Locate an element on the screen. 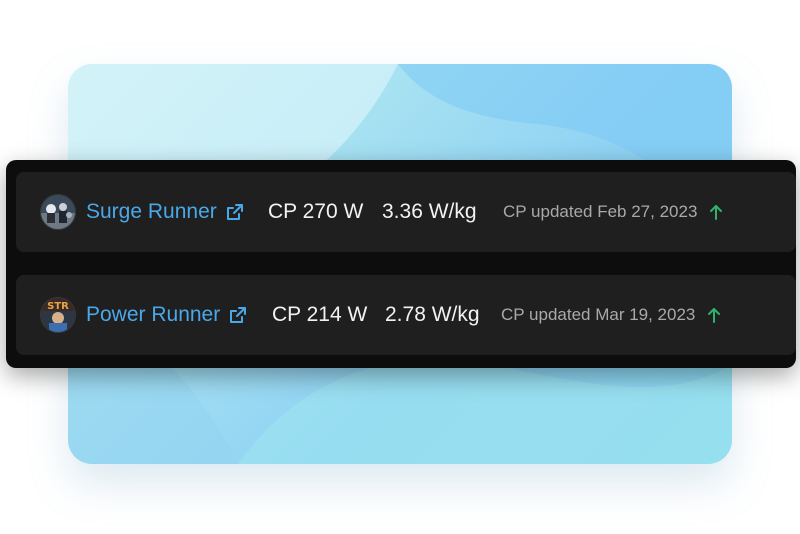 The height and width of the screenshot is (534, 800). svg-text: STR is located at coordinates (58, 306).